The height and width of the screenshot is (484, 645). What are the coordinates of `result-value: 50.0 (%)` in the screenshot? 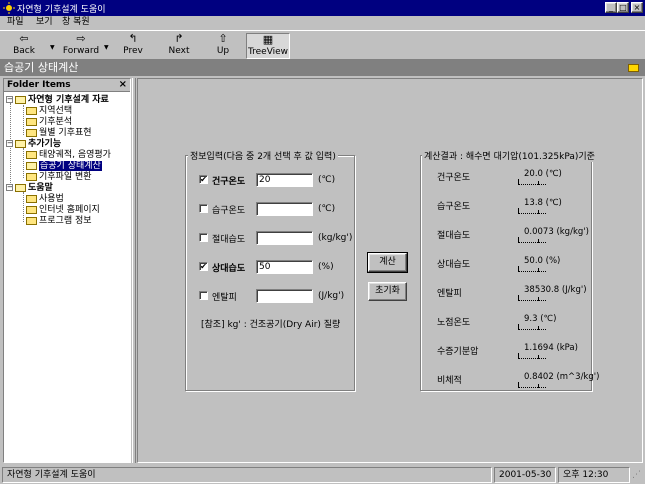 It's located at (542, 261).